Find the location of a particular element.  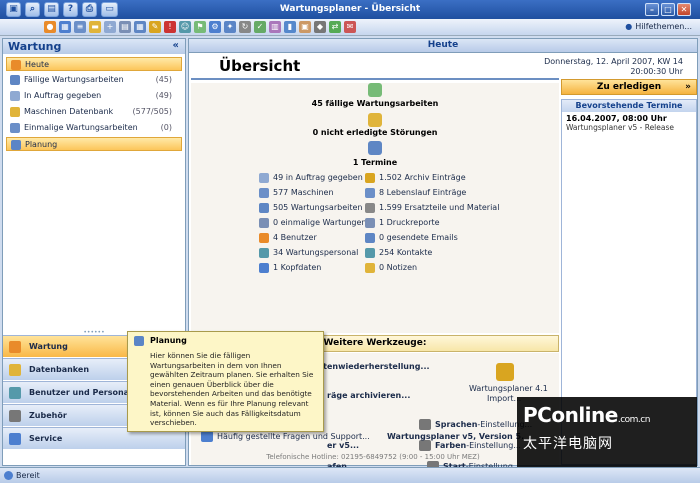

stat-lebenslauf: 8 Lebenslauf Einträge is located at coordinates (415, 193).